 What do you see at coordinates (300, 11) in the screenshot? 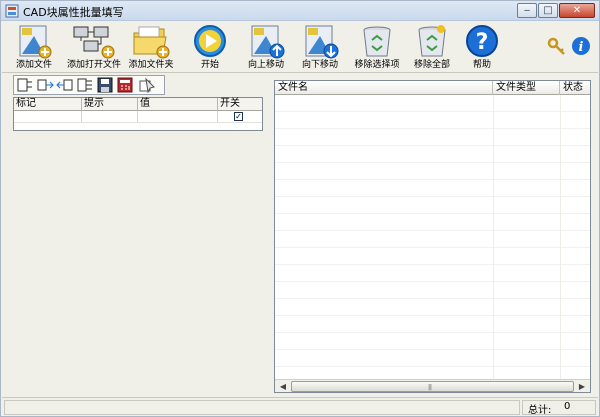
I see `title-bar: CAD块属性批量填写 ‒ □ ✕` at bounding box center [300, 11].